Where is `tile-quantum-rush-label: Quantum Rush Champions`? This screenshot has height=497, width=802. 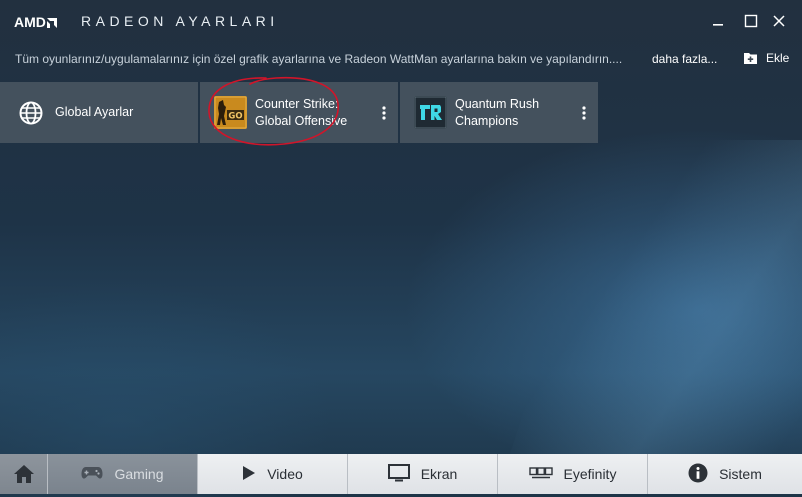 tile-quantum-rush-label: Quantum Rush Champions is located at coordinates (497, 113).